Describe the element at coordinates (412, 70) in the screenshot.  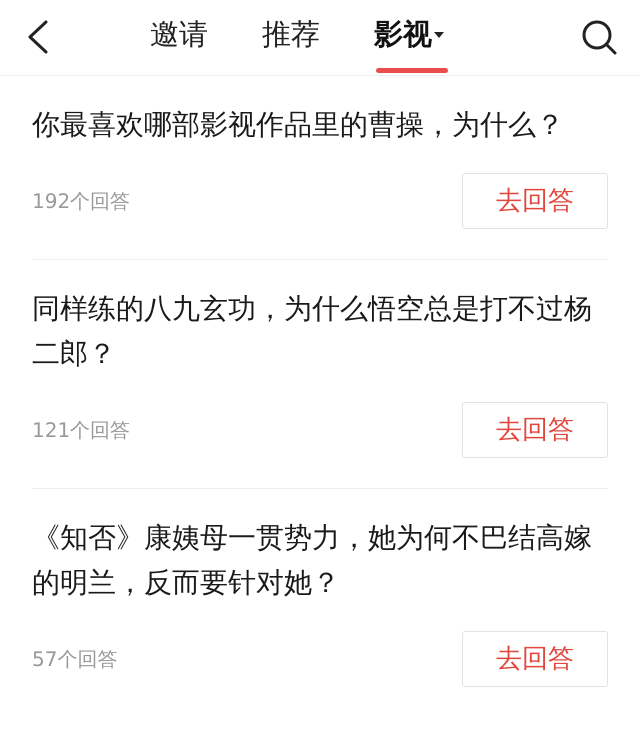
I see `tab-indicator` at that location.